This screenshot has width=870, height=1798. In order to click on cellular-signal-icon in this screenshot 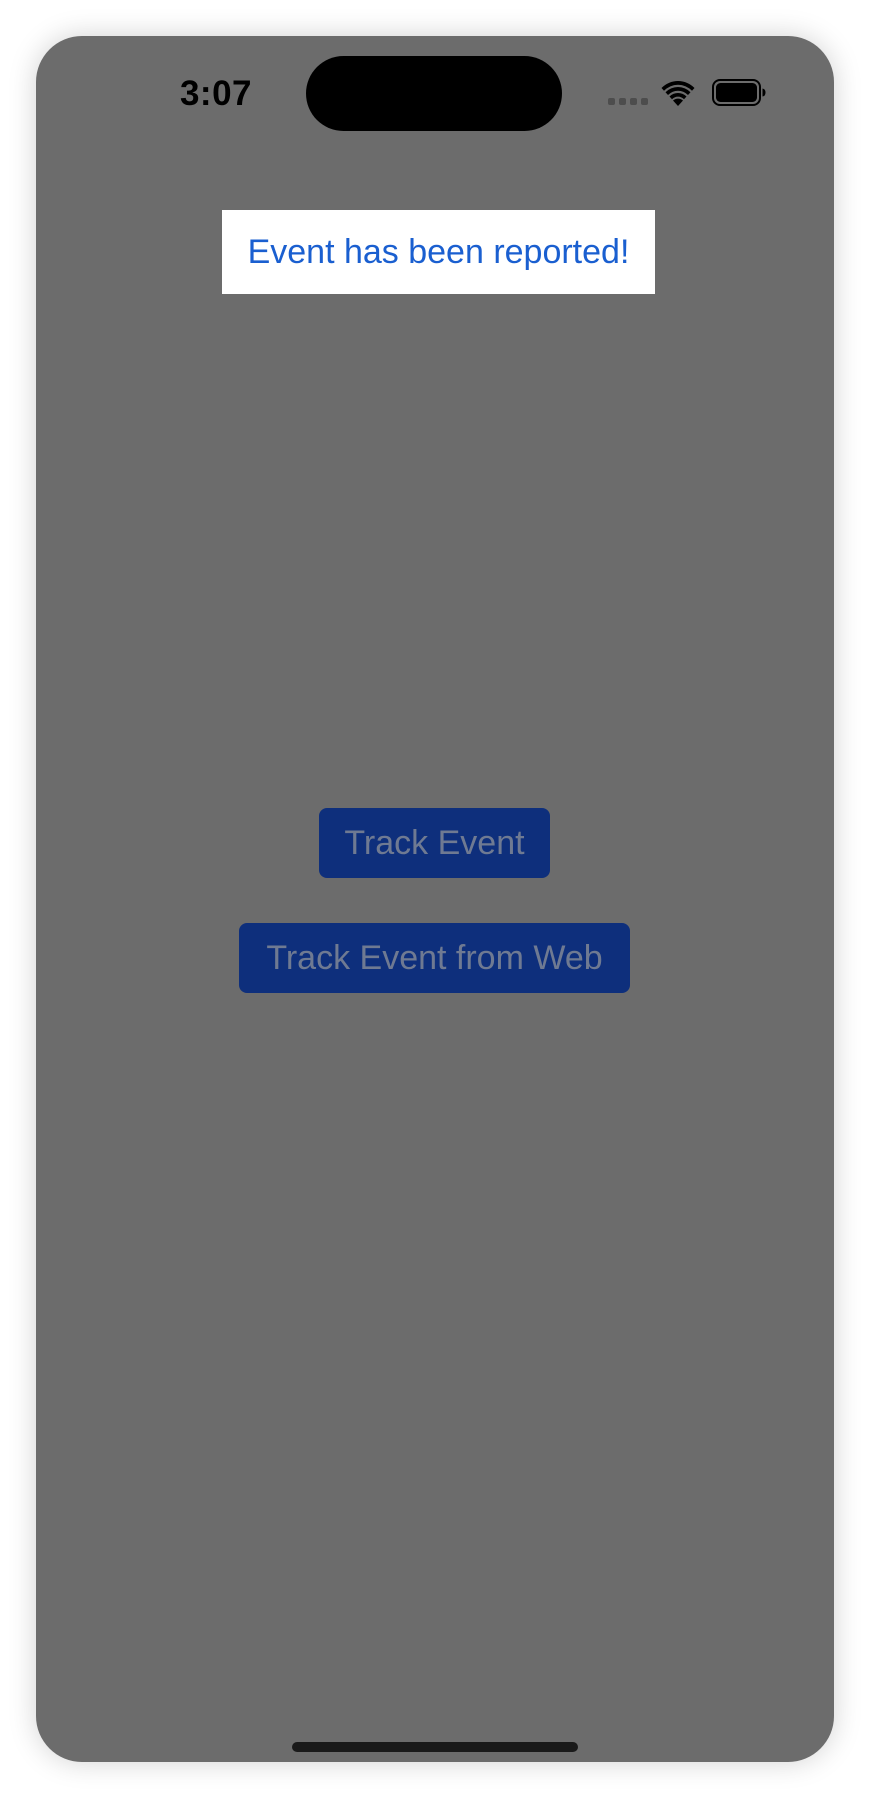, I will do `click(629, 102)`.